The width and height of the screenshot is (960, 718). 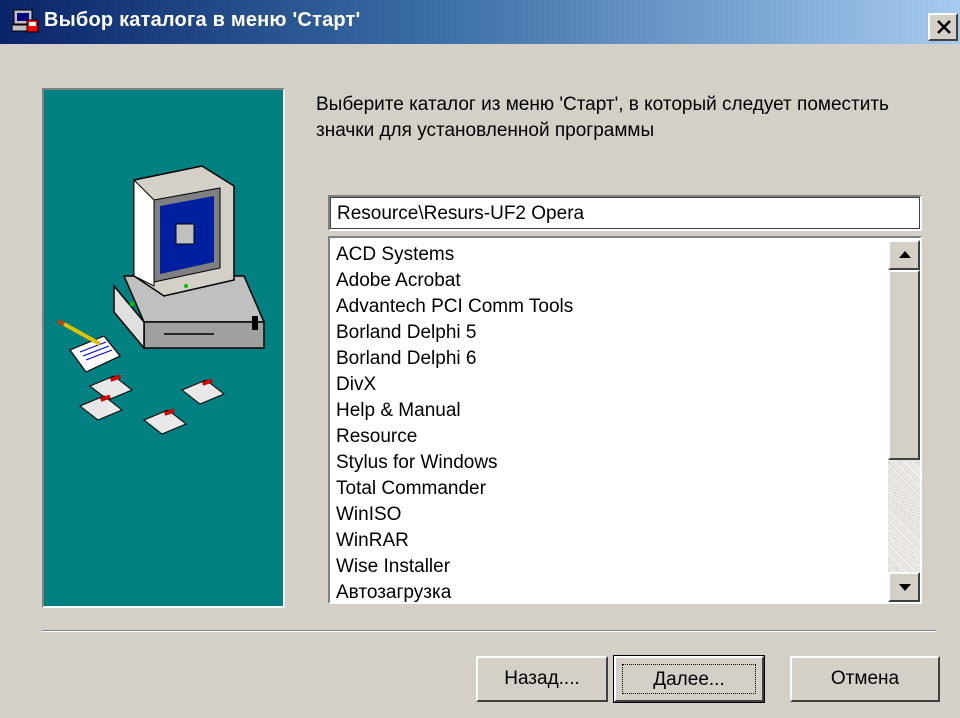 What do you see at coordinates (608, 591) in the screenshot?
I see `folder-list-item: Автозагрузка` at bounding box center [608, 591].